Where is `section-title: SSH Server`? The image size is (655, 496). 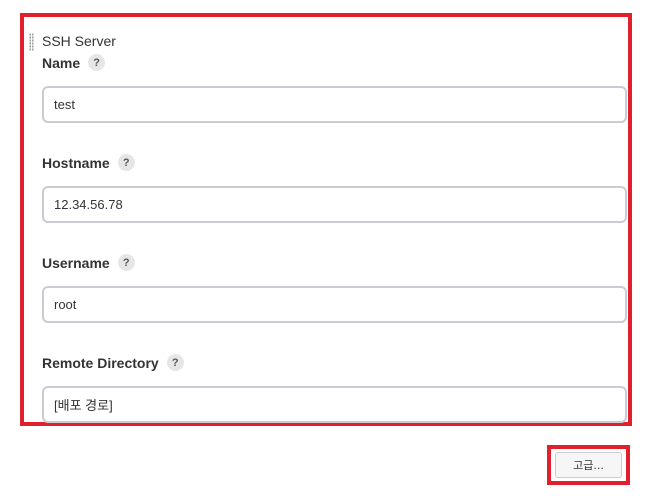
section-title: SSH Server is located at coordinates (79, 41).